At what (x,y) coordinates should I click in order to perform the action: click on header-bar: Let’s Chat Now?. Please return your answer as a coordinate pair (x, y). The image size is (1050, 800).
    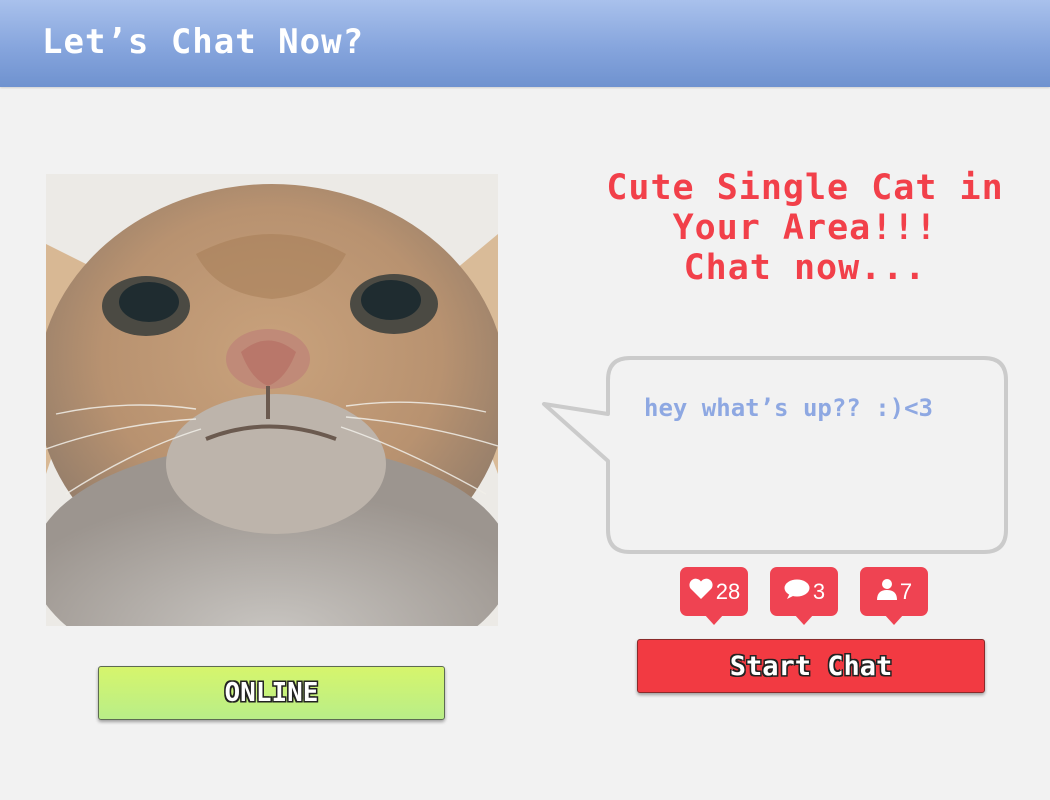
    Looking at the image, I should click on (525, 43).